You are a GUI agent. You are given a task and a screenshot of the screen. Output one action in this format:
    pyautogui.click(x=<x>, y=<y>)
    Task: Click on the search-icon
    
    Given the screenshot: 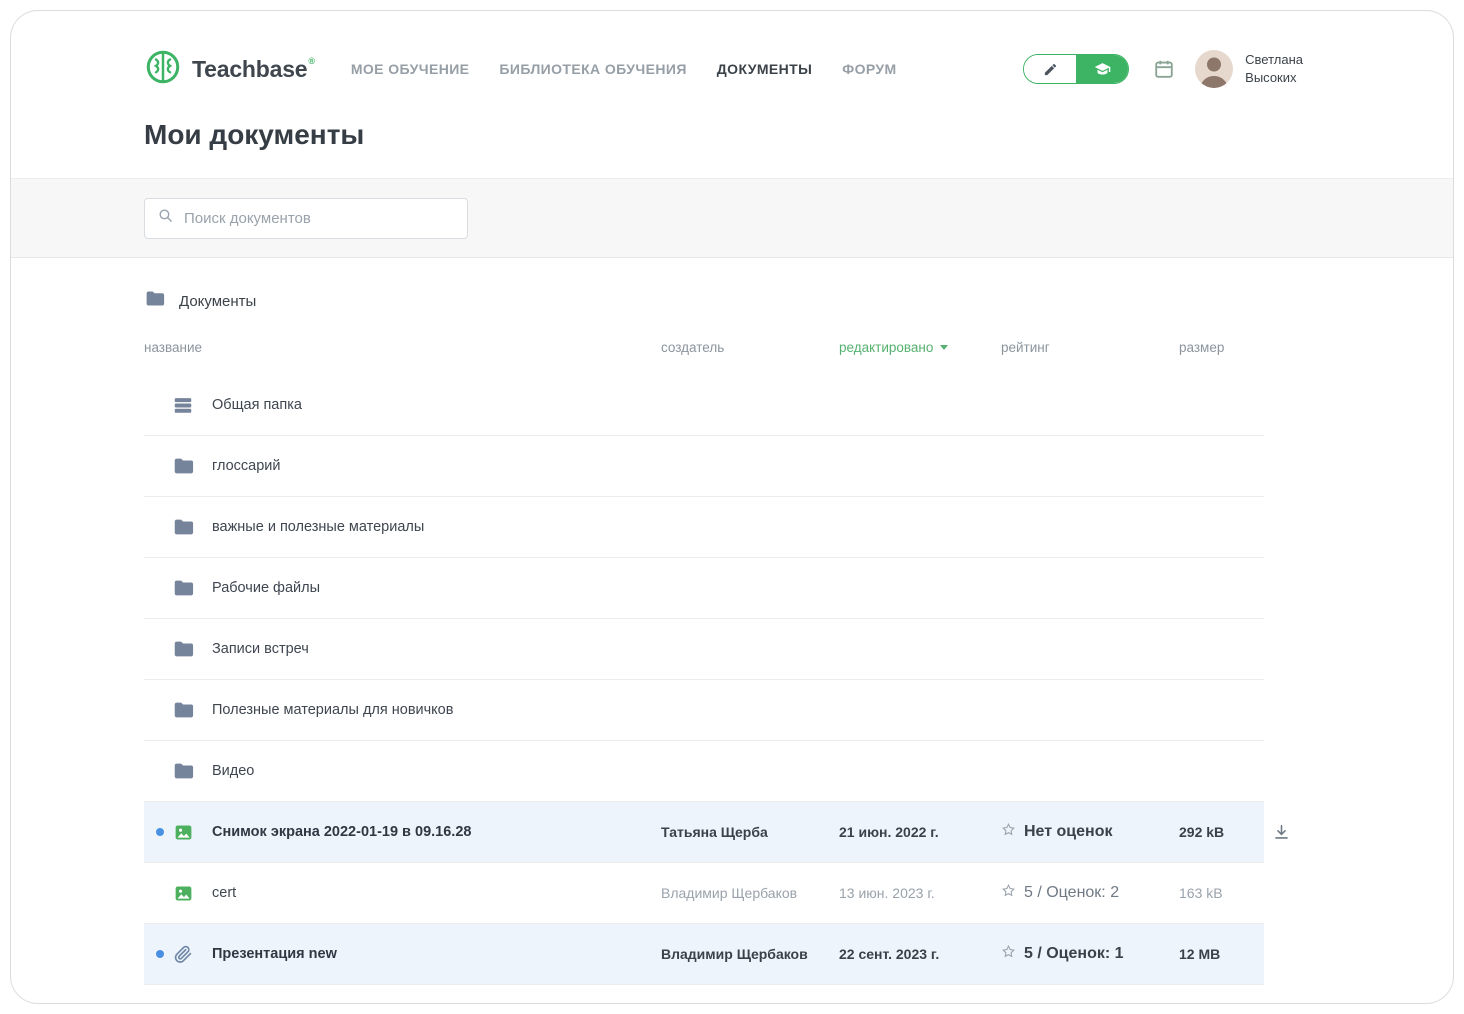 What is the action you would take?
    pyautogui.click(x=165, y=218)
    